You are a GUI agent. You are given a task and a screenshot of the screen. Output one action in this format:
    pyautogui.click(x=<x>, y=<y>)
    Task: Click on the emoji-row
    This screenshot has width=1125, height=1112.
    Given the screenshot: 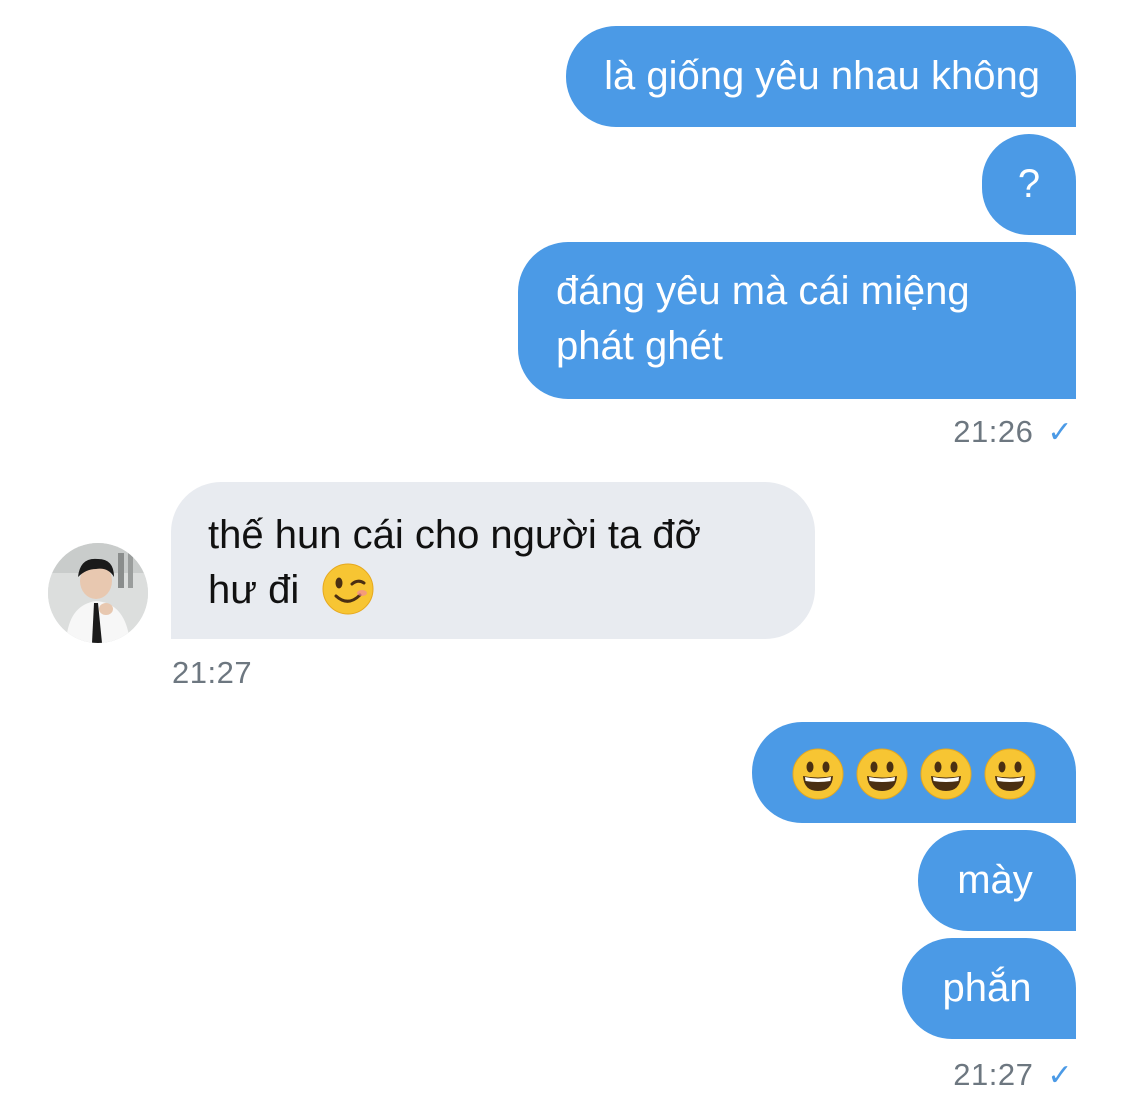 What is the action you would take?
    pyautogui.click(x=914, y=774)
    